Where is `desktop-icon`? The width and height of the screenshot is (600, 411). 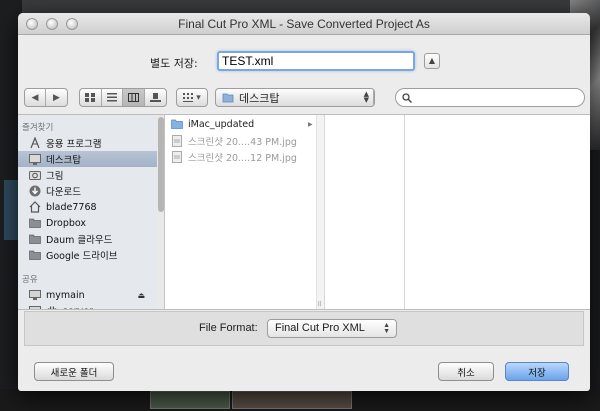 desktop-icon is located at coordinates (35, 159).